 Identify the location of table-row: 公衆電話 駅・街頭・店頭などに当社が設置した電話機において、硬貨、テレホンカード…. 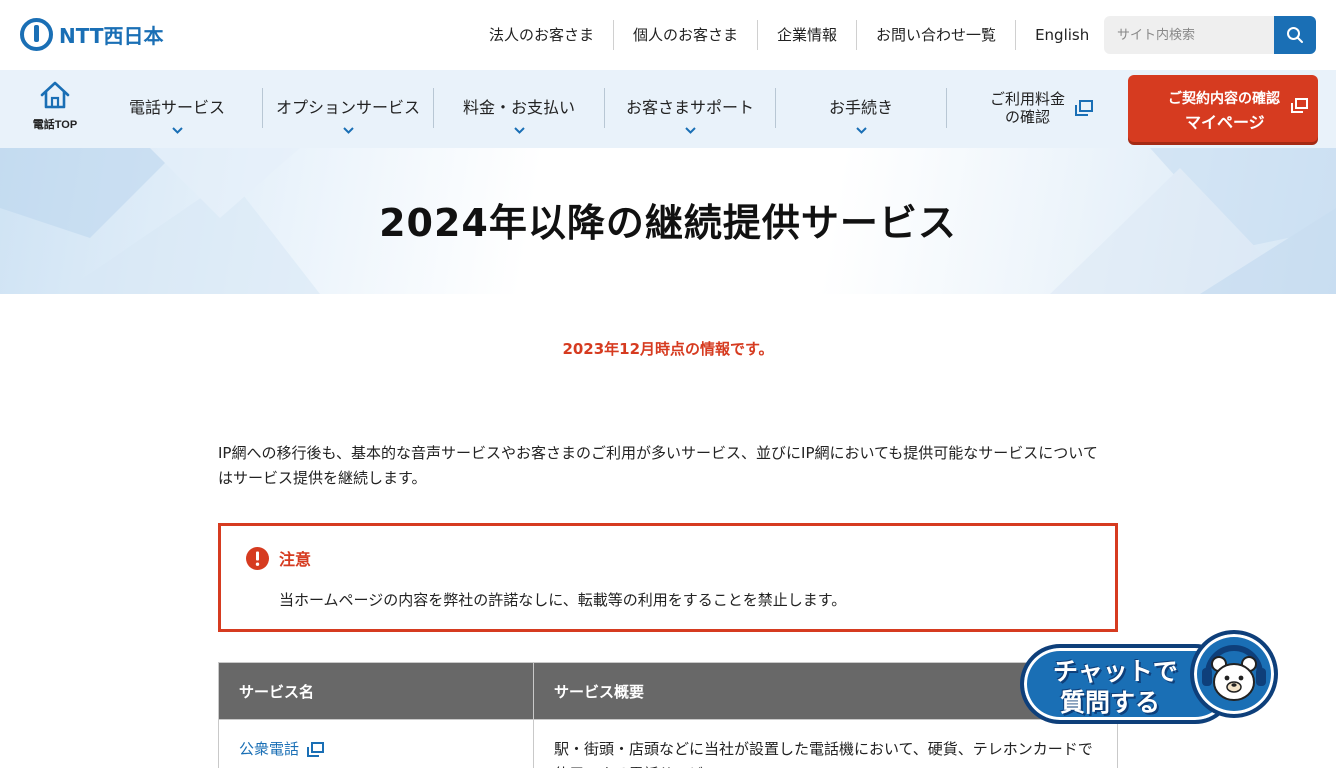
(668, 743).